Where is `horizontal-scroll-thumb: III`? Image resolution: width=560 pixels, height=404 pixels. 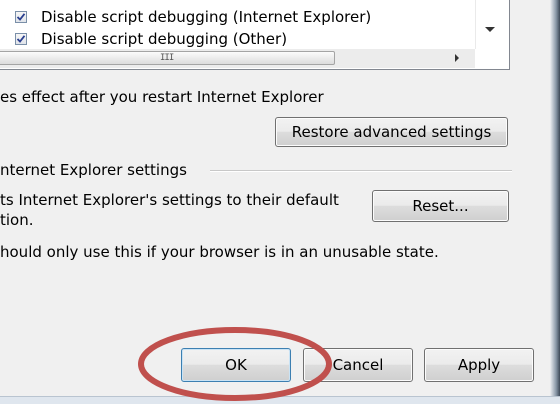
horizontal-scroll-thumb: III is located at coordinates (167, 58).